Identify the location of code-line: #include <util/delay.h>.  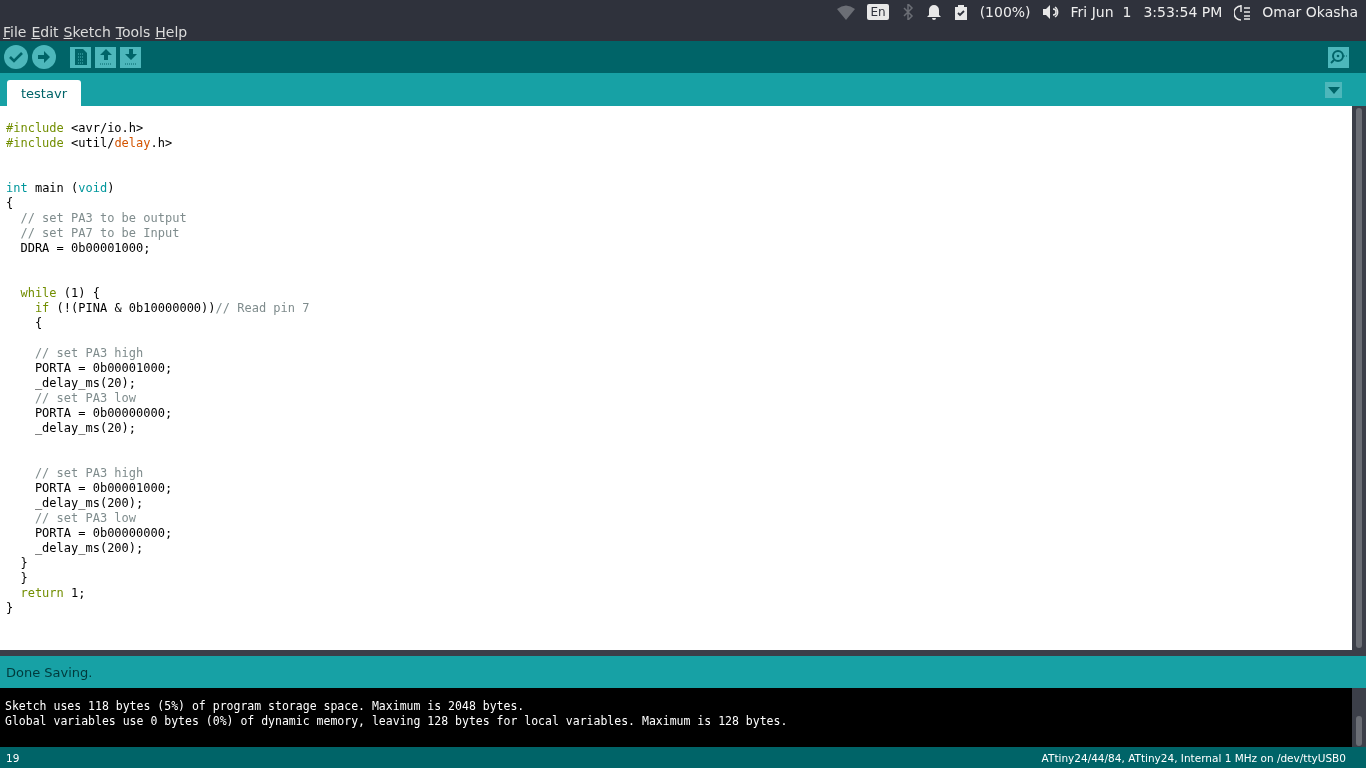
(90, 143).